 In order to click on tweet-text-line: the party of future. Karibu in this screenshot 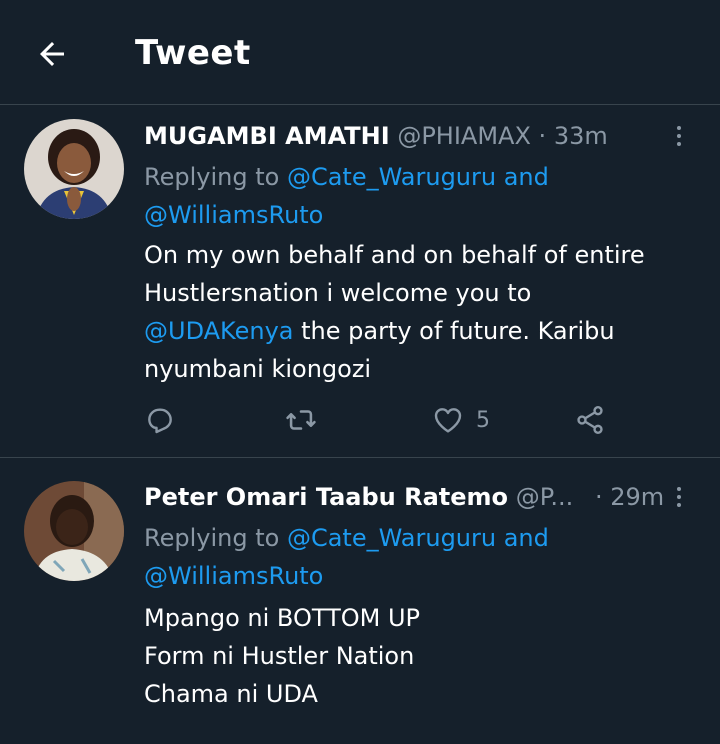, I will do `click(454, 331)`.